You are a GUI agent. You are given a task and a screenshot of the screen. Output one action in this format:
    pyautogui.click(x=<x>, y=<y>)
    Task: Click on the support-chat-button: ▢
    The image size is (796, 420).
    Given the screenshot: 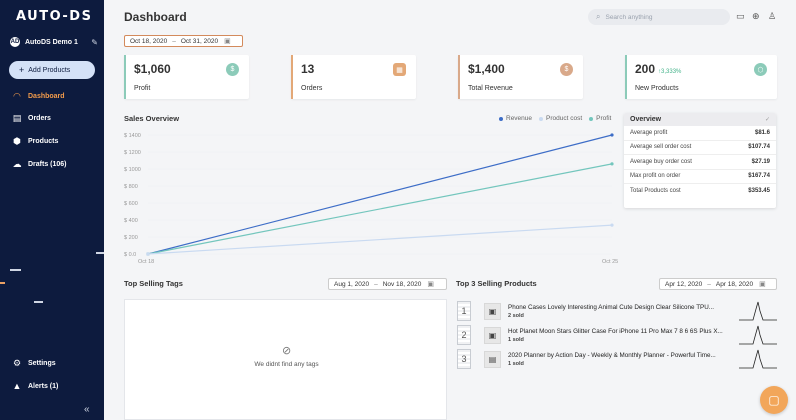 What is the action you would take?
    pyautogui.click(x=774, y=400)
    